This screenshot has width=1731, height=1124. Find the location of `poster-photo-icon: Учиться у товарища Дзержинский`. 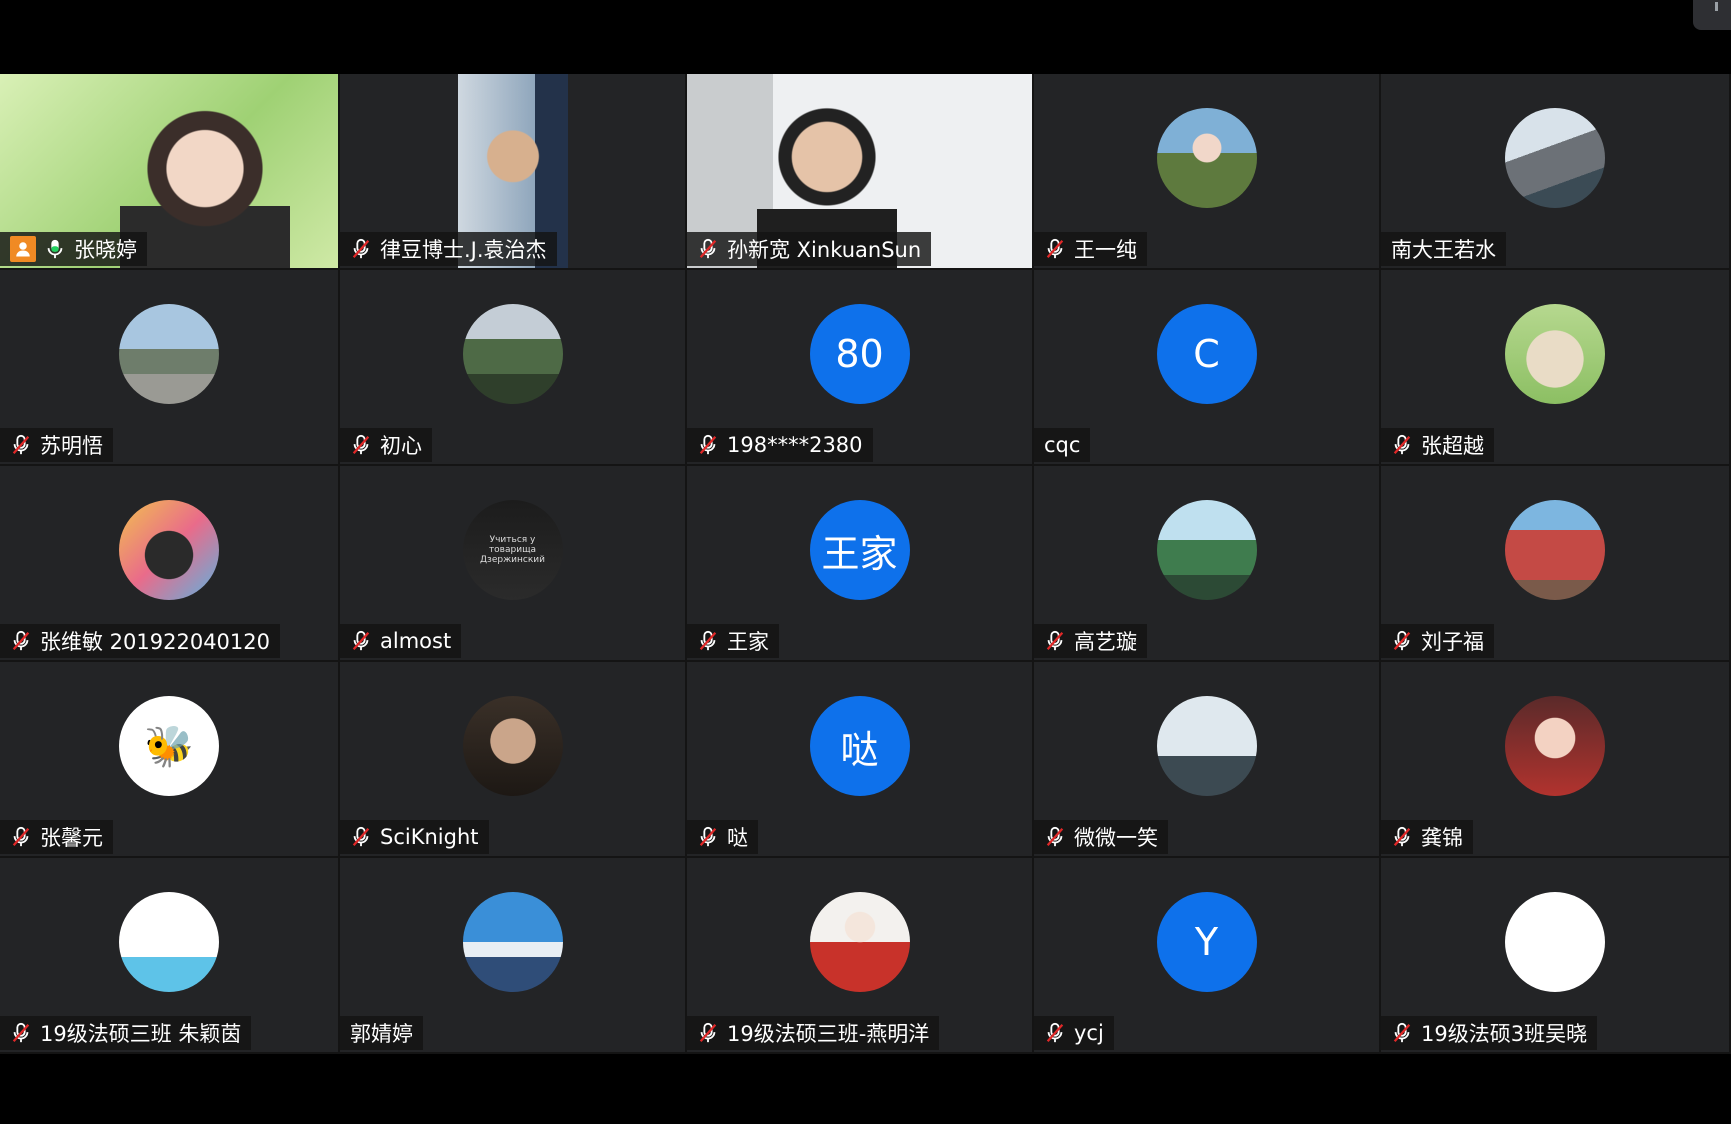

poster-photo-icon: Учиться у товарища Дзержинский is located at coordinates (512, 550).